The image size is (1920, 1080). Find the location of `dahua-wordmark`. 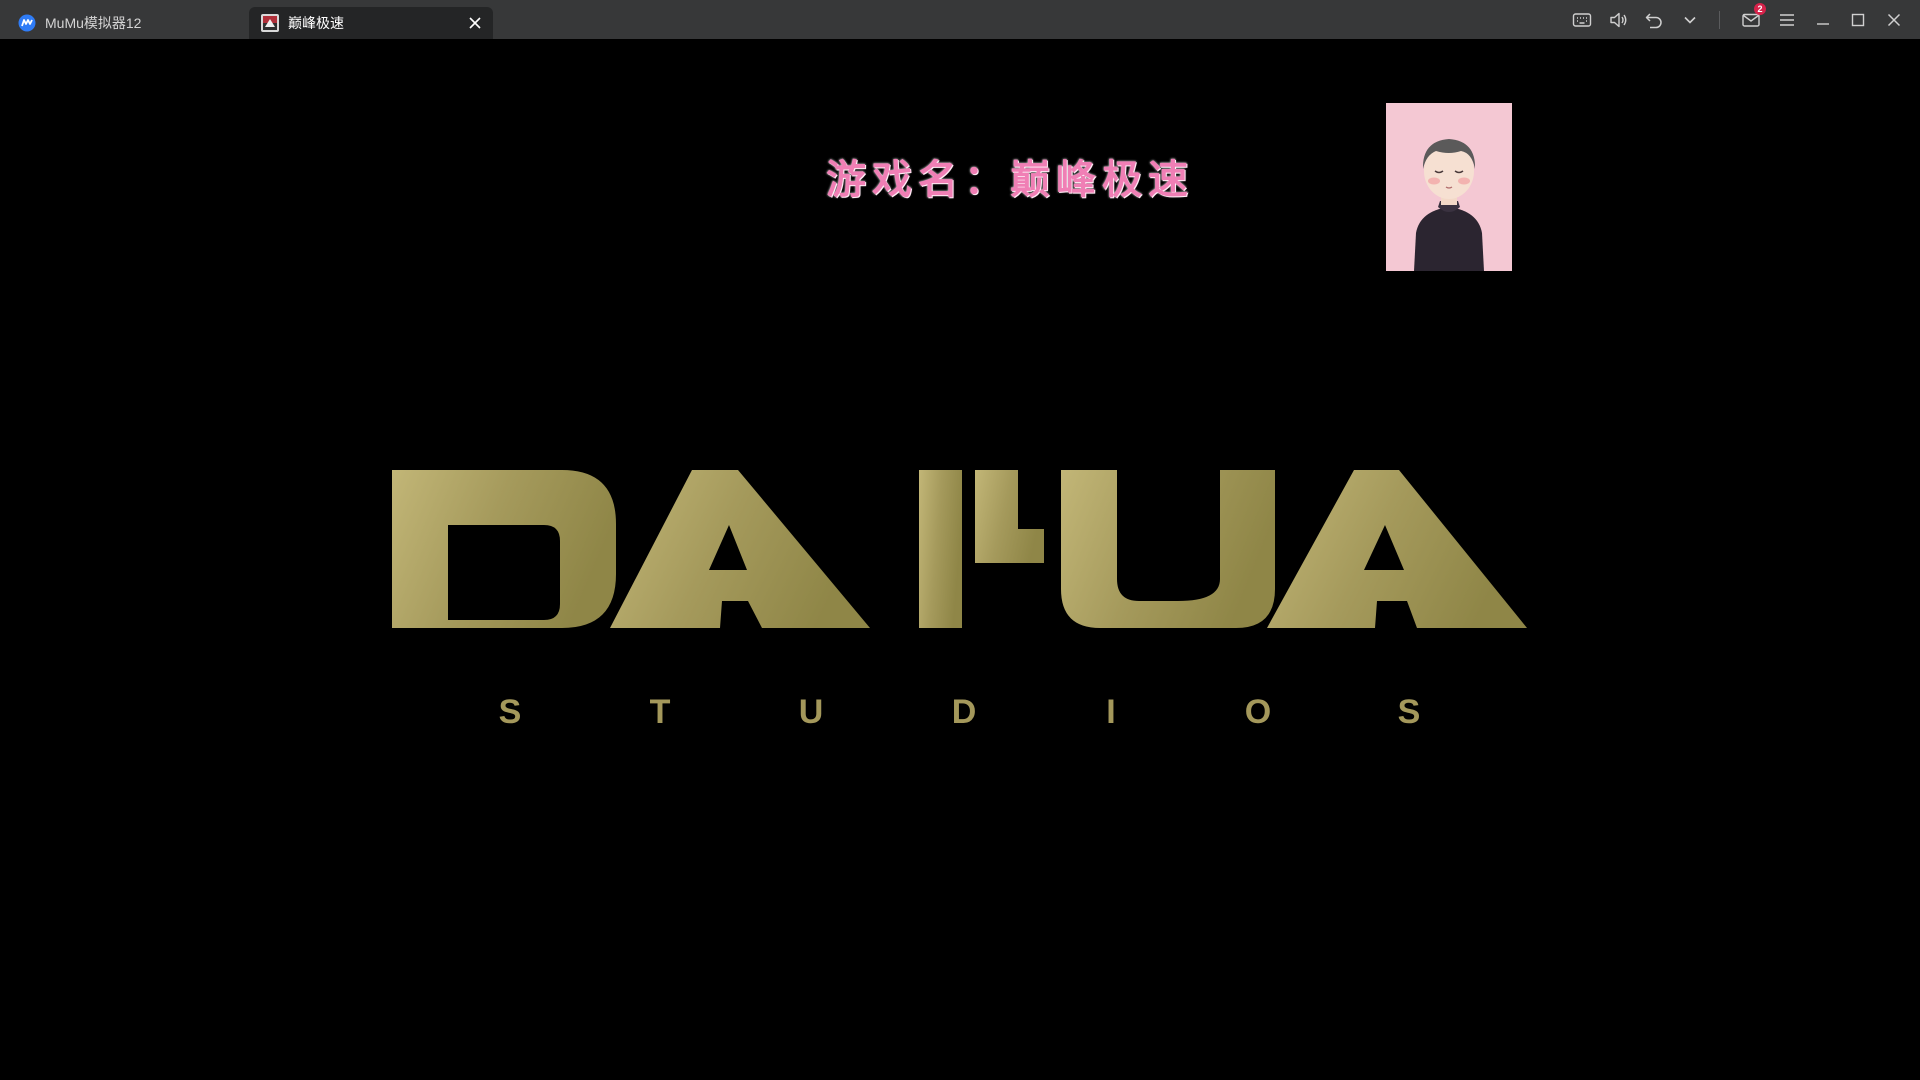

dahua-wordmark is located at coordinates (959, 549).